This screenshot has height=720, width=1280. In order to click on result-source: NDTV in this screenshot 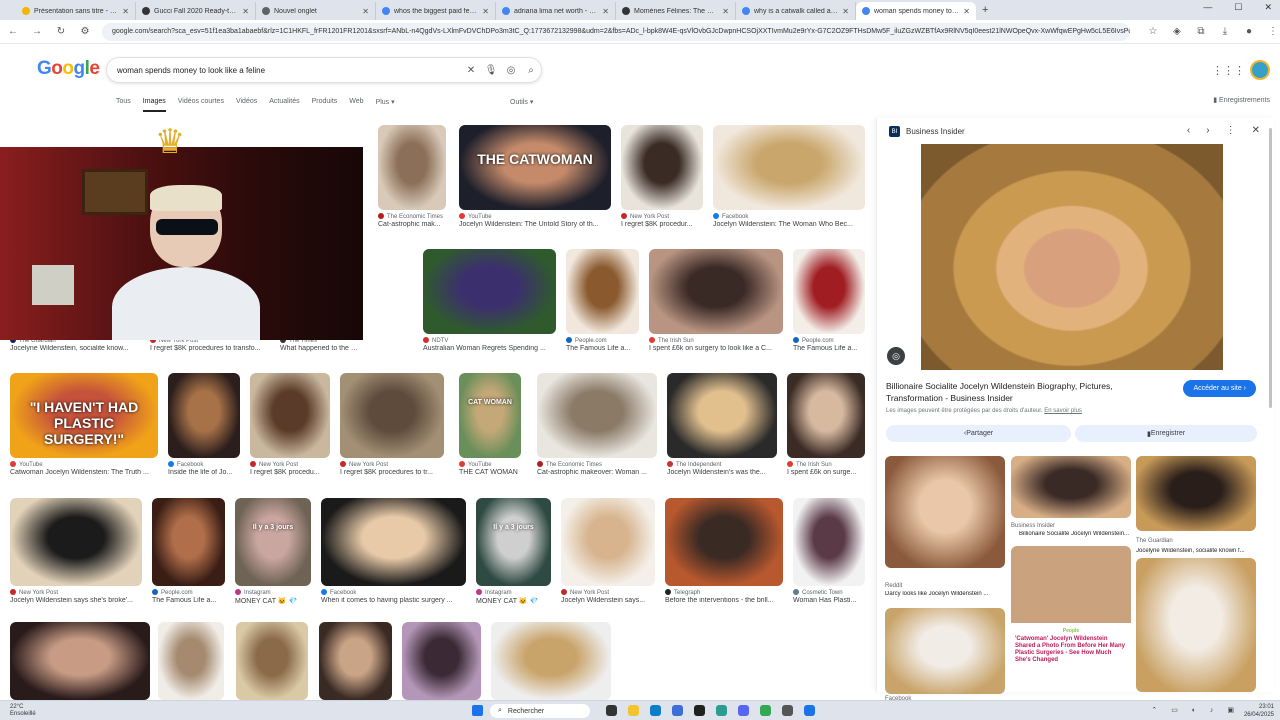, I will do `click(489, 340)`.